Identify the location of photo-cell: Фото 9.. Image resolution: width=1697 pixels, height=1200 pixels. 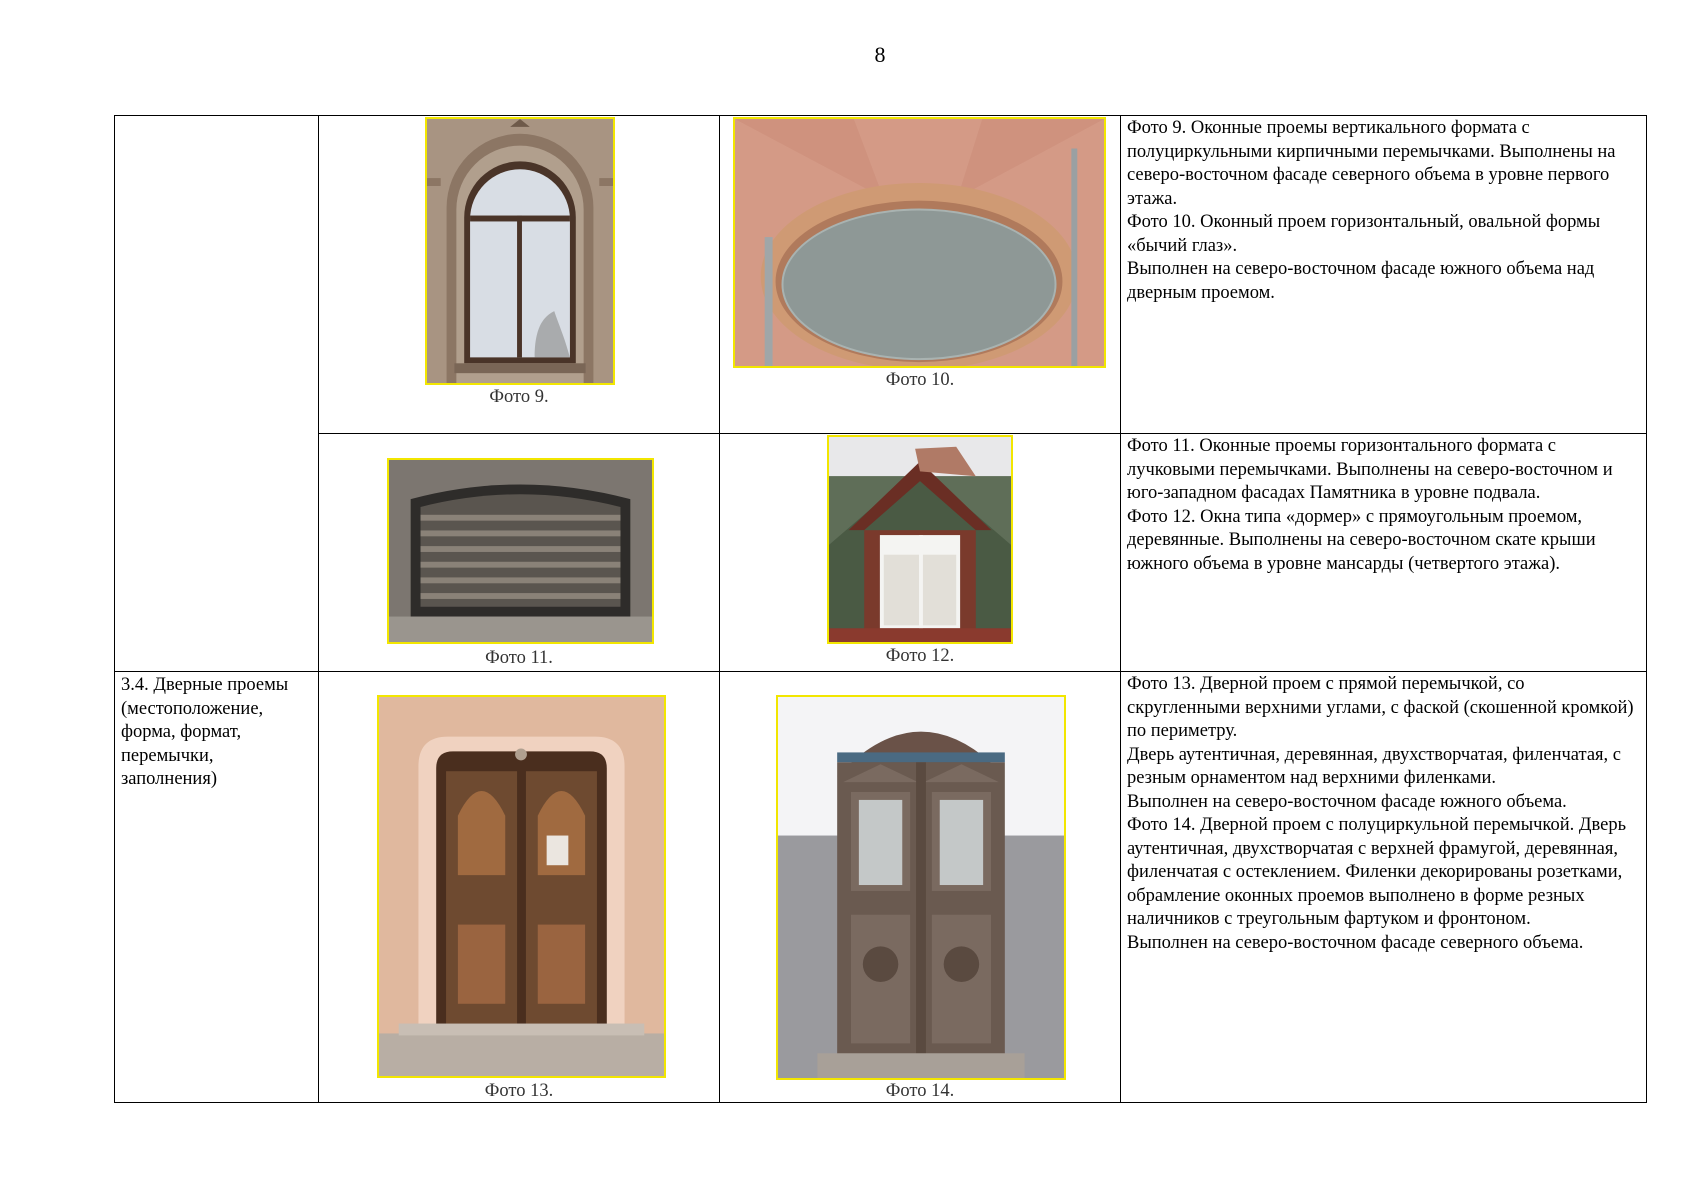
(519, 274).